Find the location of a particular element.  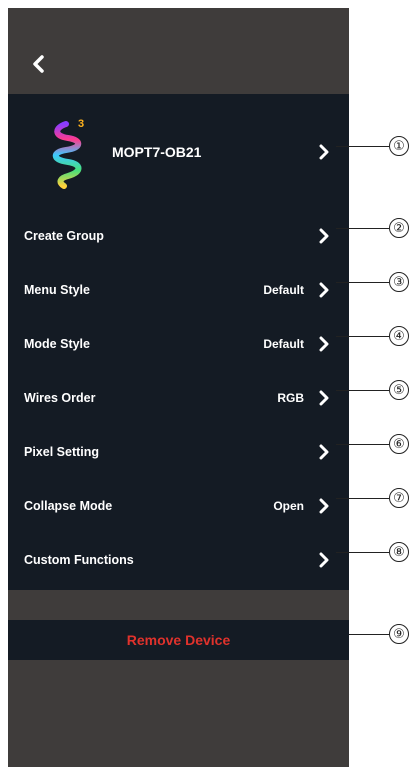

menu-item-label: Menu Style is located at coordinates (57, 290).